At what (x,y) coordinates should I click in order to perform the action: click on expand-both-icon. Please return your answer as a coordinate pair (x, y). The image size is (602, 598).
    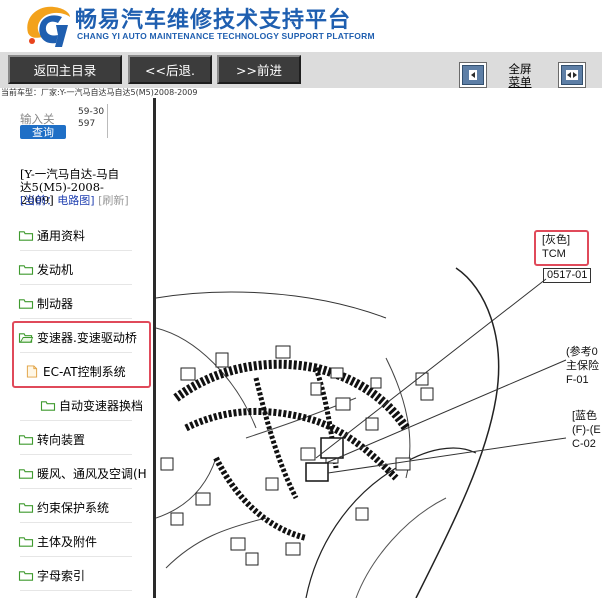
    Looking at the image, I should click on (572, 75).